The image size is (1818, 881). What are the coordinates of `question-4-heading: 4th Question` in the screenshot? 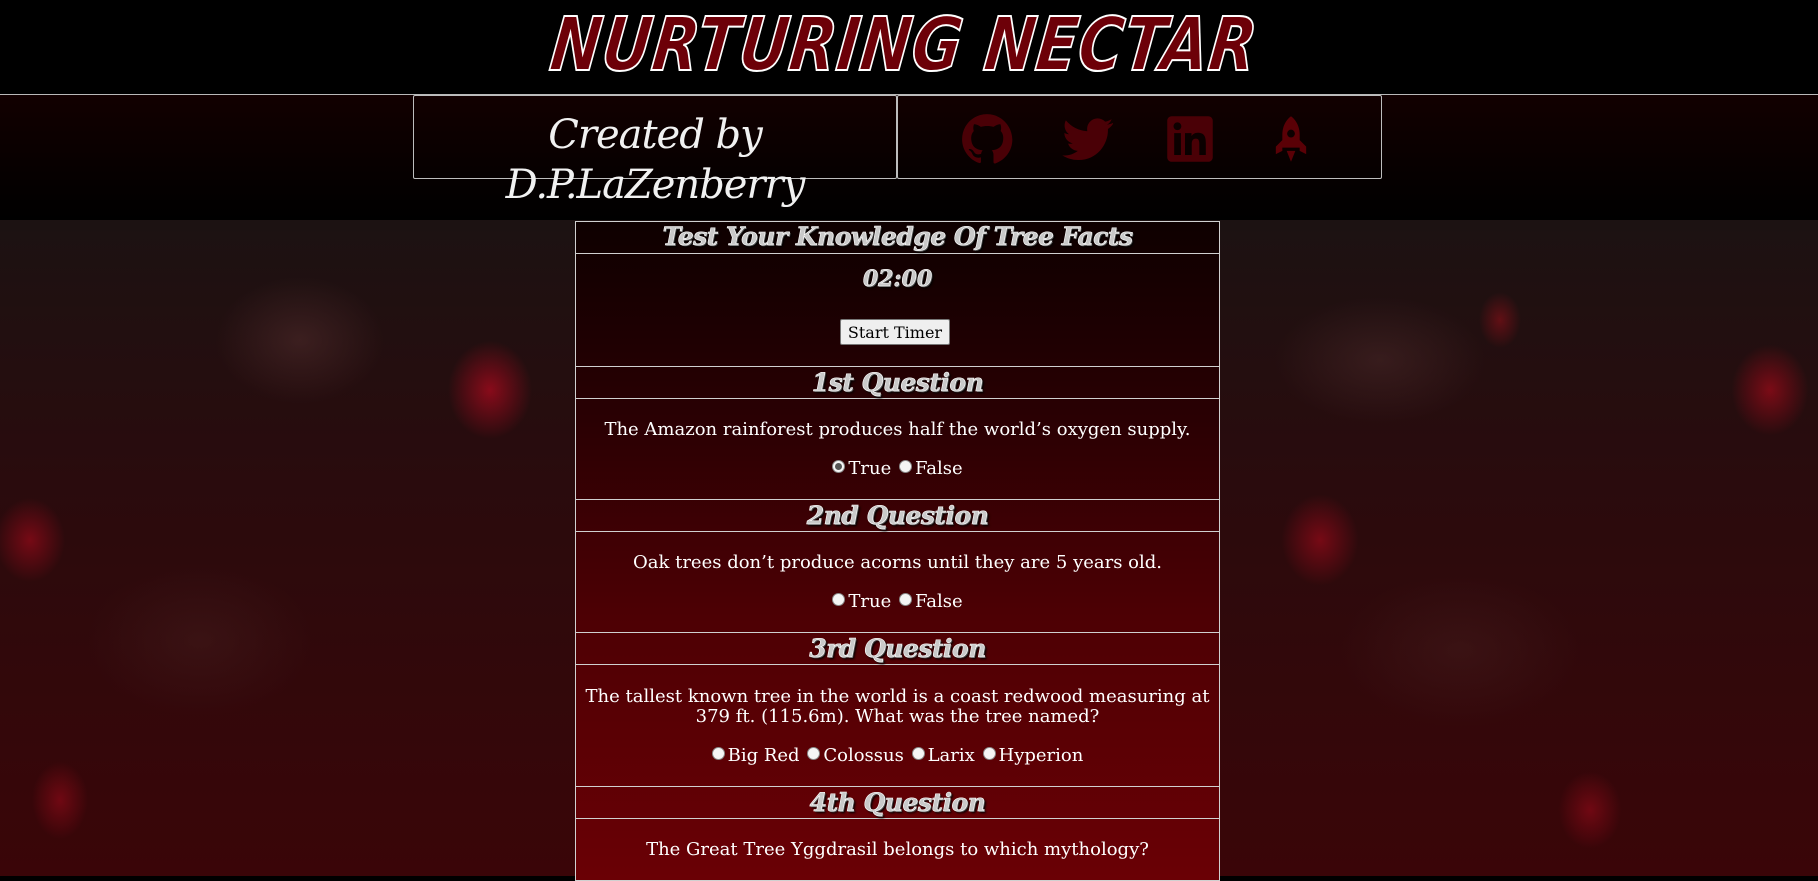 It's located at (897, 802).